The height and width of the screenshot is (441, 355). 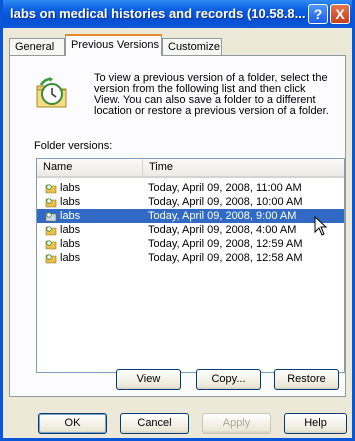 What do you see at coordinates (315, 423) in the screenshot?
I see `help-button: Help` at bounding box center [315, 423].